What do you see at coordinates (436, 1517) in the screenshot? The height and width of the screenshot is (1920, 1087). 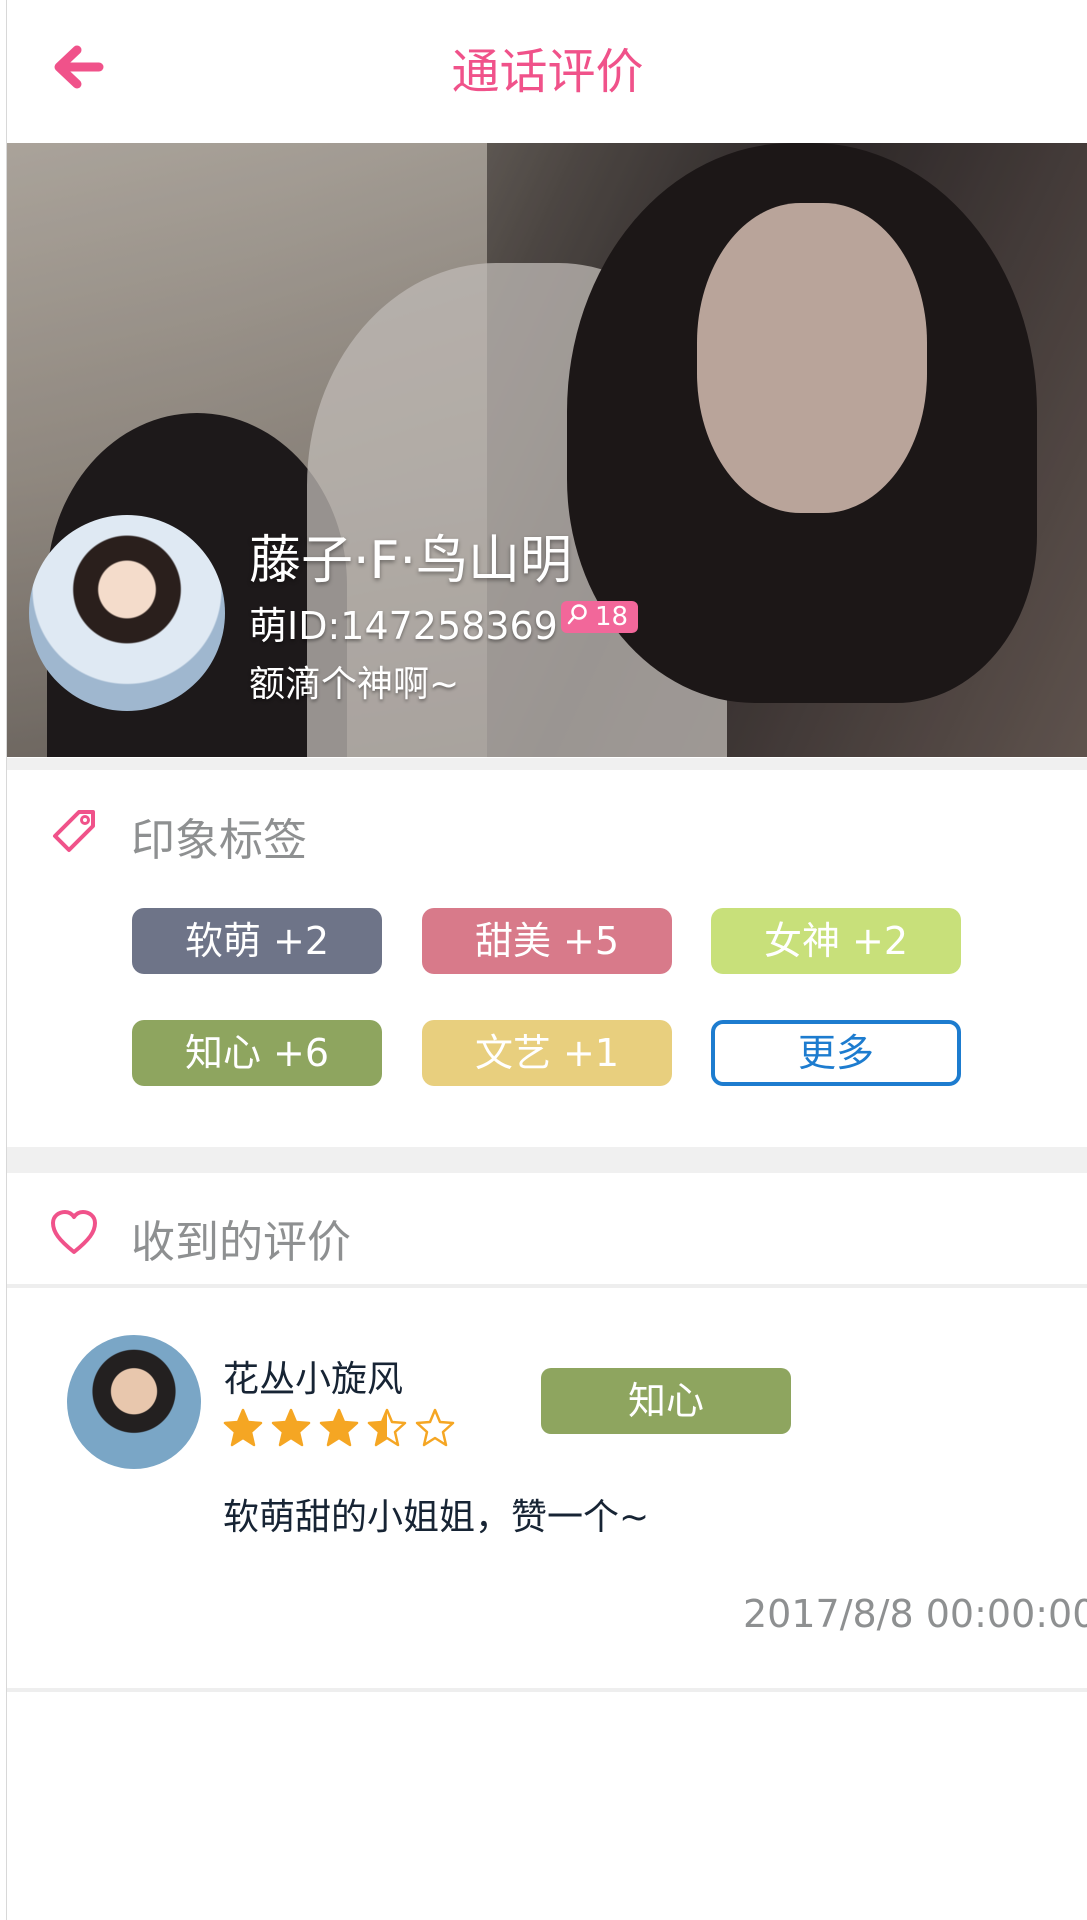 I see `review-comment: 软萌甜的小姐姐，赞一个~` at bounding box center [436, 1517].